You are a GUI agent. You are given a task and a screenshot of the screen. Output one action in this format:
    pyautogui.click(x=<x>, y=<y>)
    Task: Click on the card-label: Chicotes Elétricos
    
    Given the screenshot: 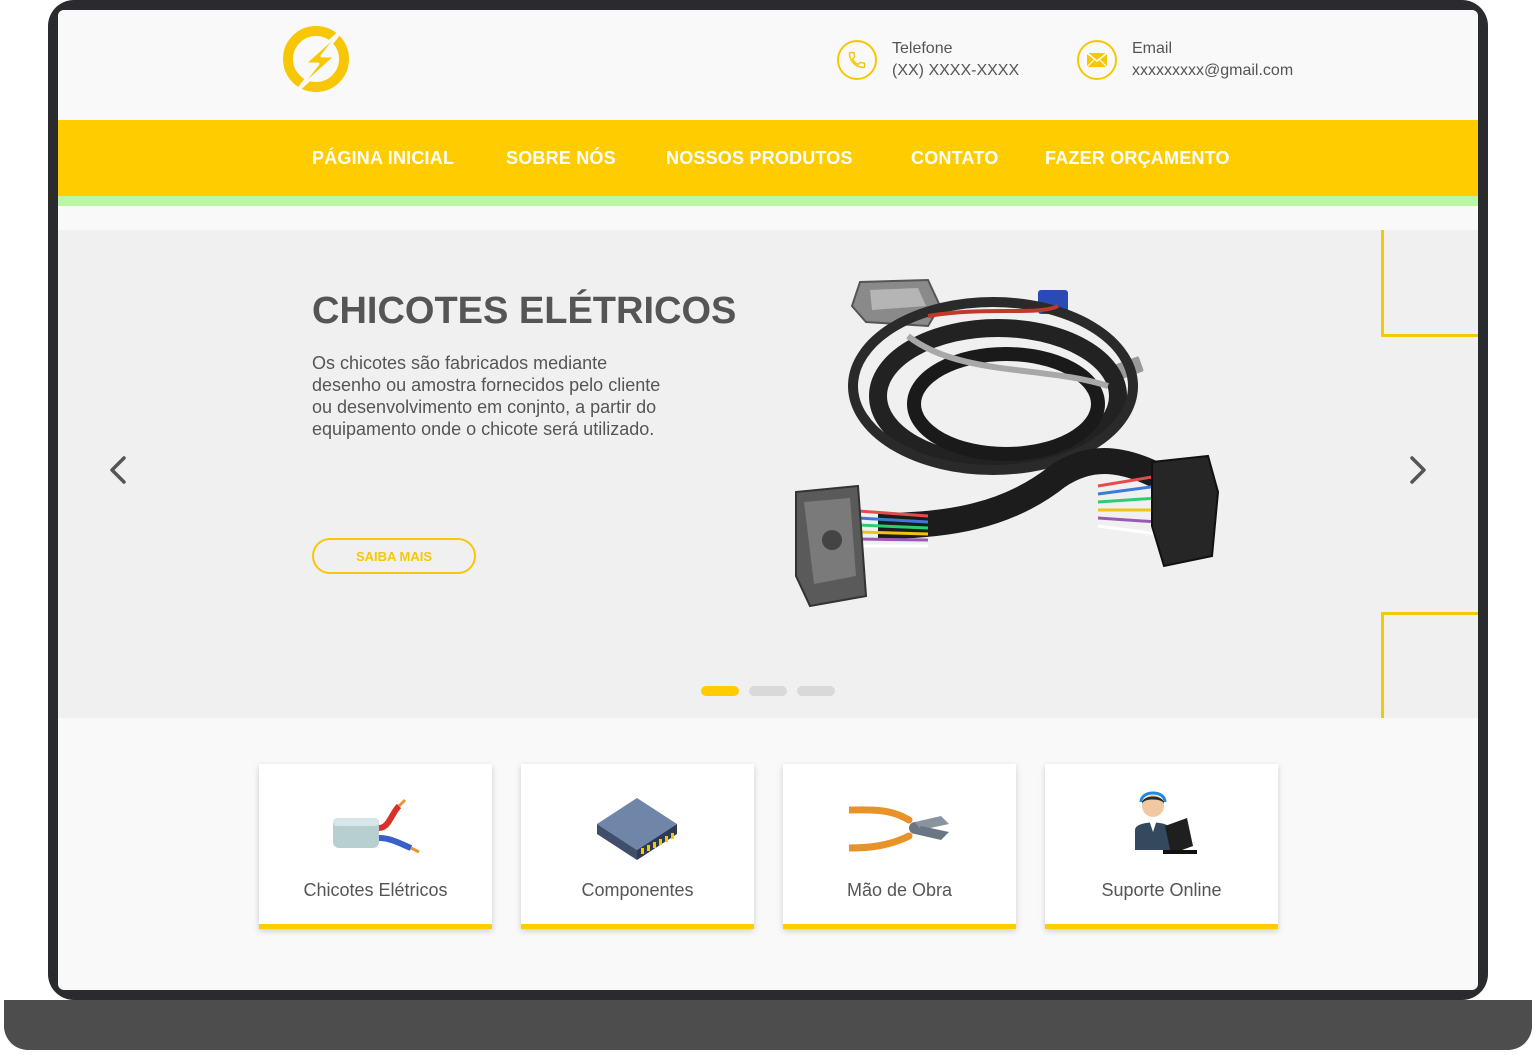 What is the action you would take?
    pyautogui.click(x=375, y=890)
    